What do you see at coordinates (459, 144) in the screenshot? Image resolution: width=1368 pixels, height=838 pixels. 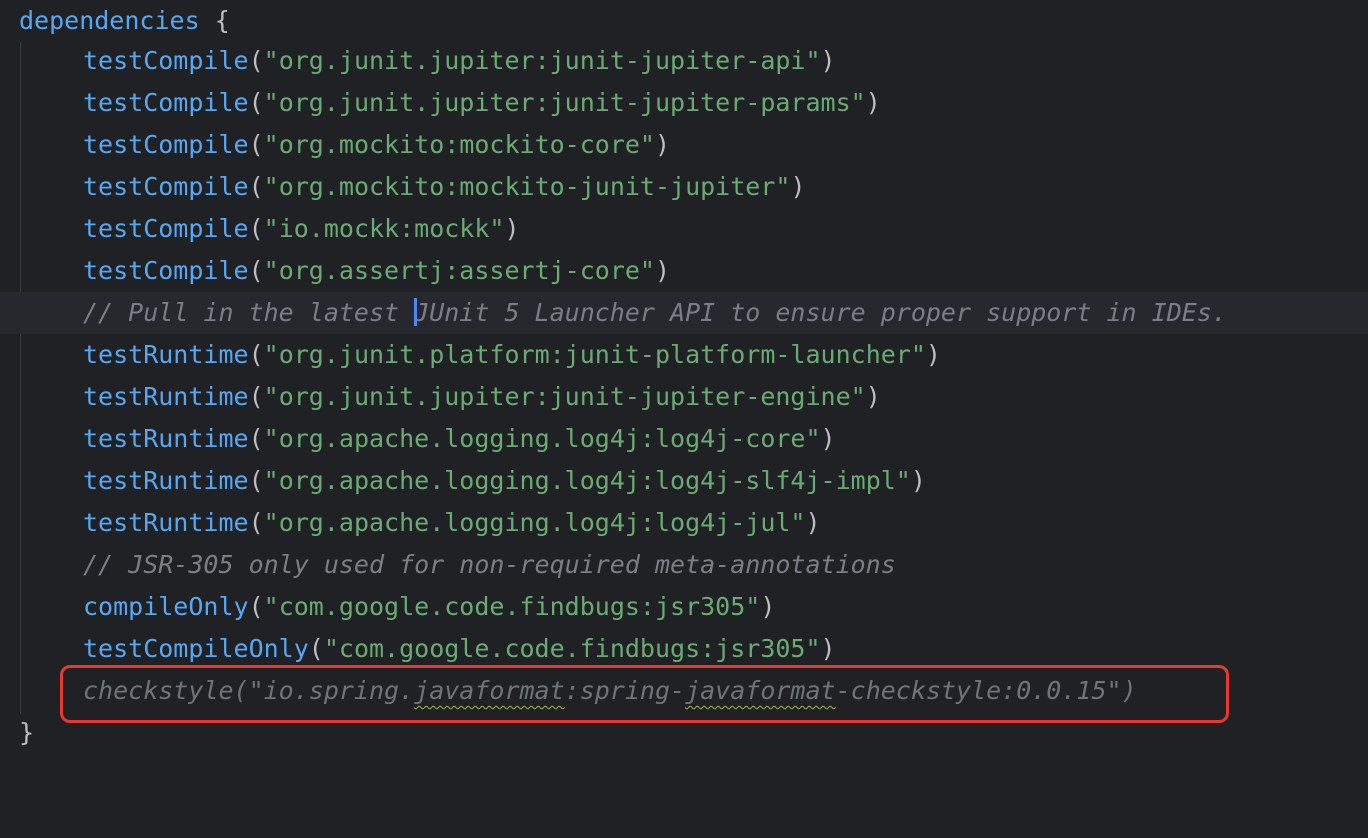 I see `string-literal: "org.mockito:mockito-core"` at bounding box center [459, 144].